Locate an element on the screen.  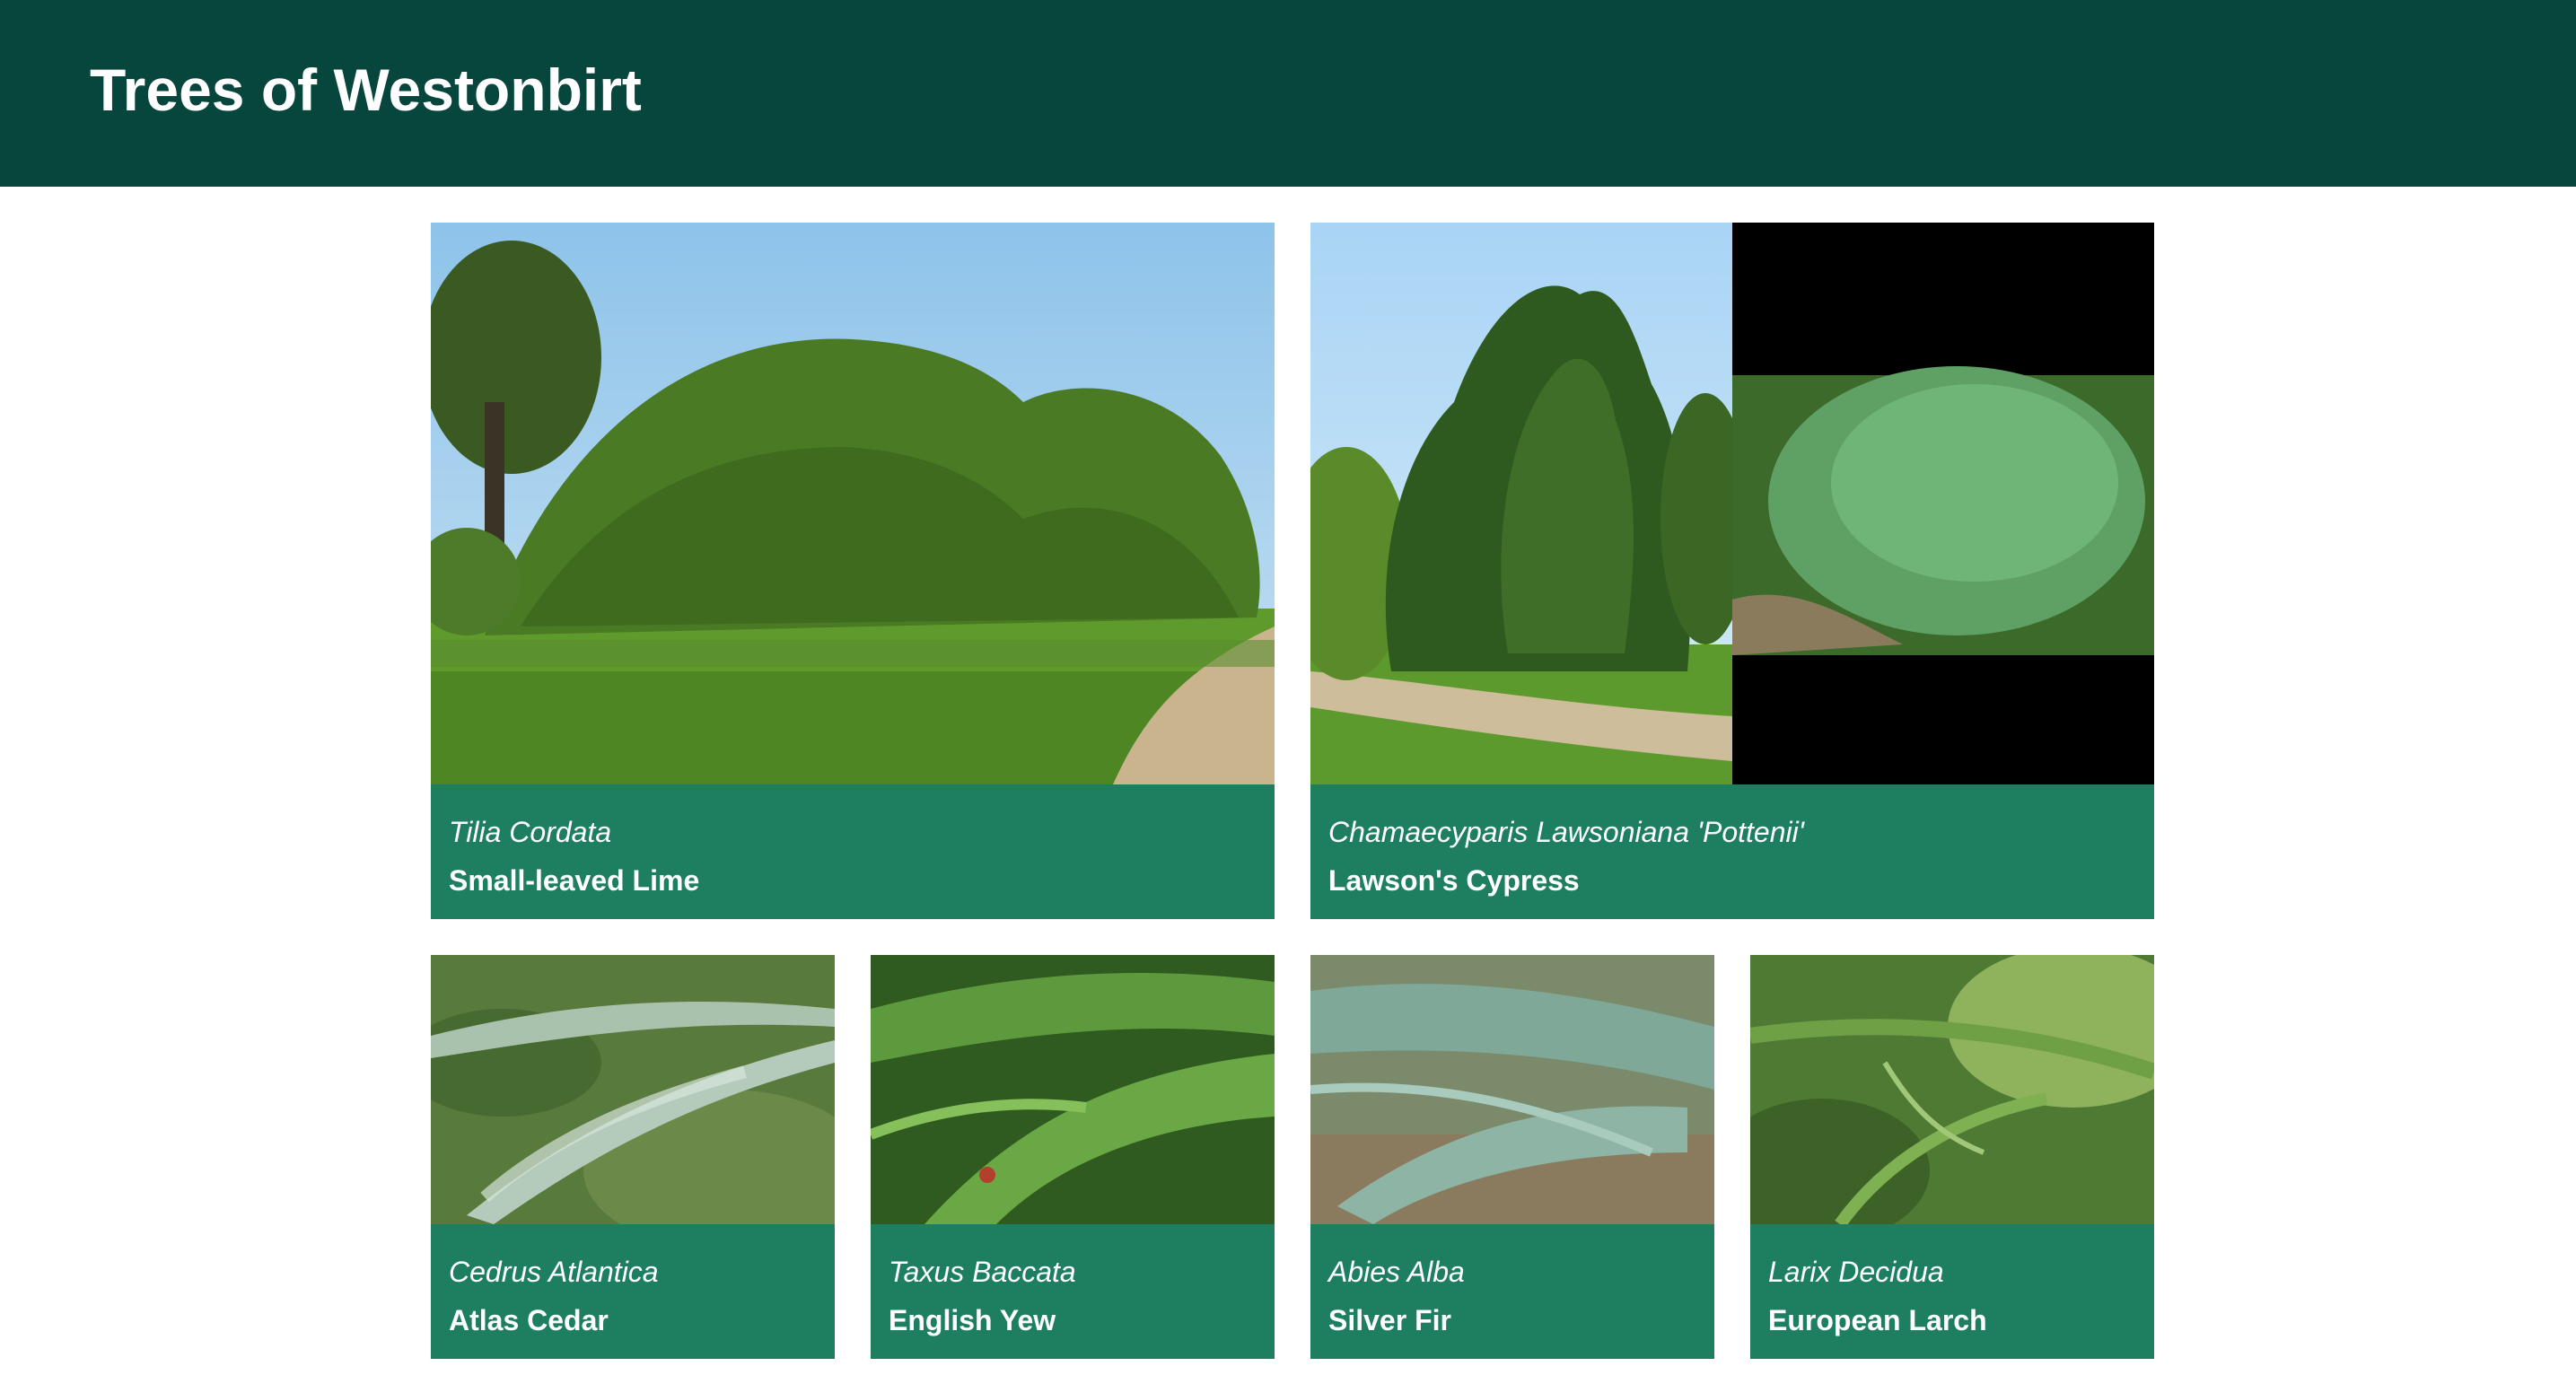
tree-latin-name: Cedrus Atlantica is located at coordinates (554, 1272).